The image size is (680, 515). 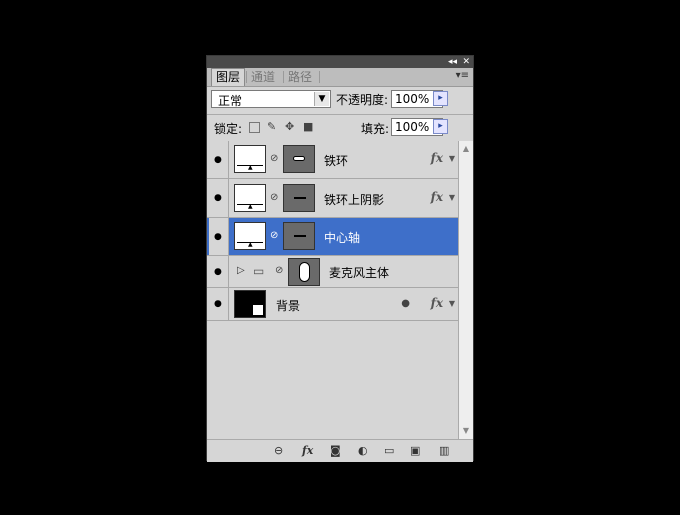 I want to click on layer-name: 麦克风主体, so click(x=359, y=273).